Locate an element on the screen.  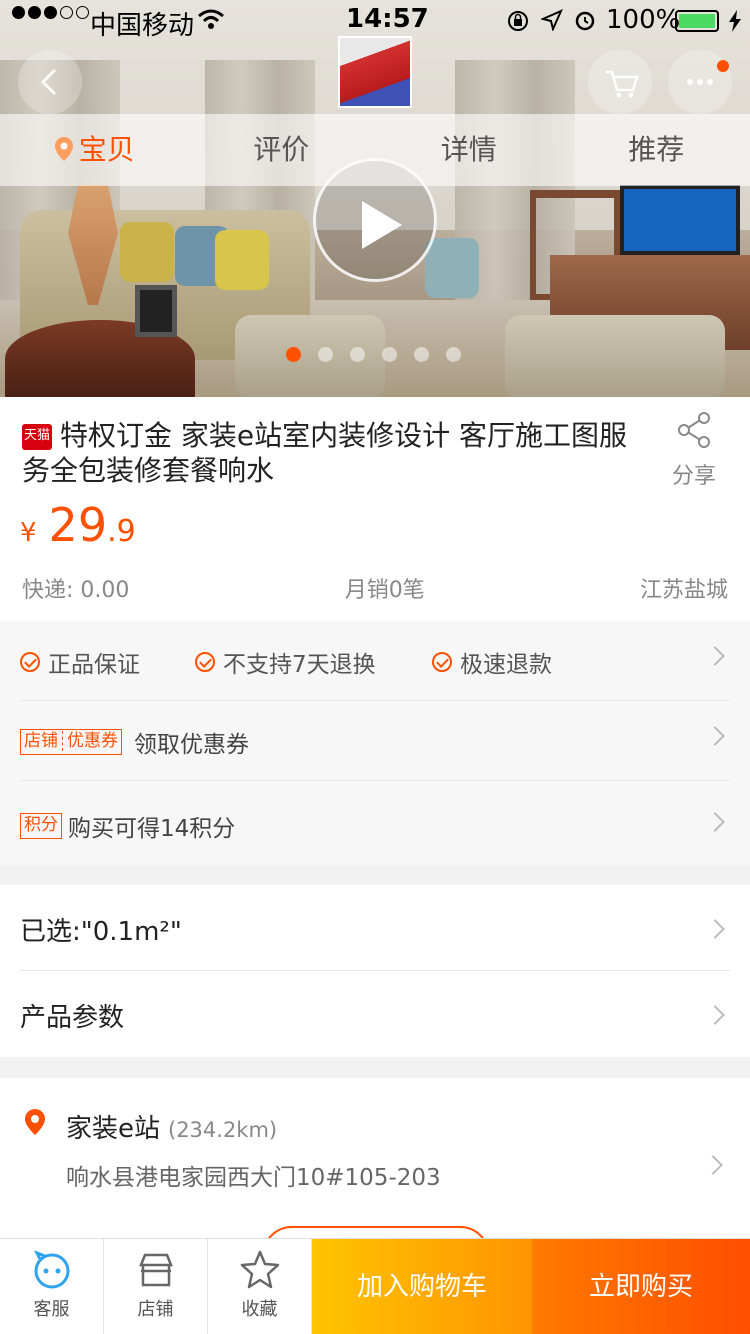
store-name-line: 家装e站 (234.2km) is located at coordinates (171, 1126).